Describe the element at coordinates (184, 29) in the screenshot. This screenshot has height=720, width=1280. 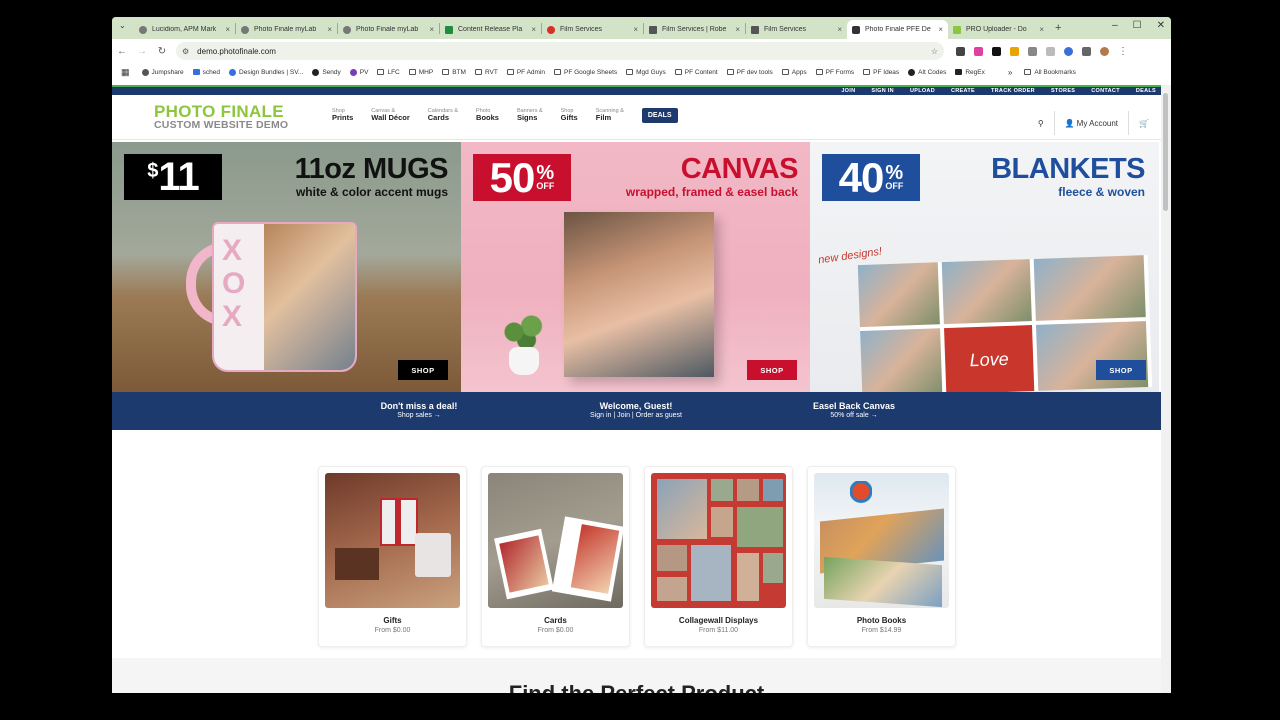
I see `browser-tab: Lucidiom, APM Mark ×` at that location.